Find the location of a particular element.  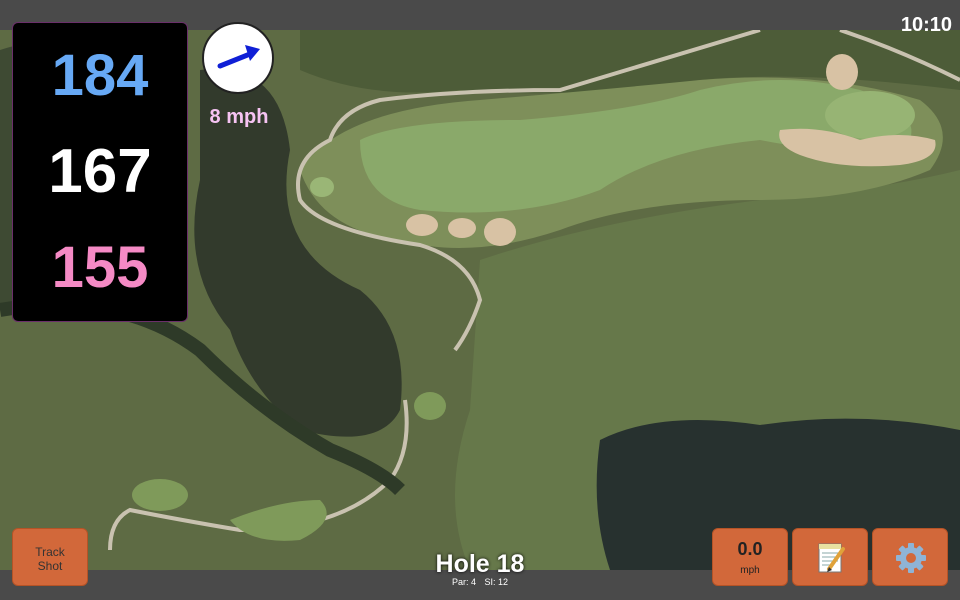

speed-unit: mph is located at coordinates (750, 570).